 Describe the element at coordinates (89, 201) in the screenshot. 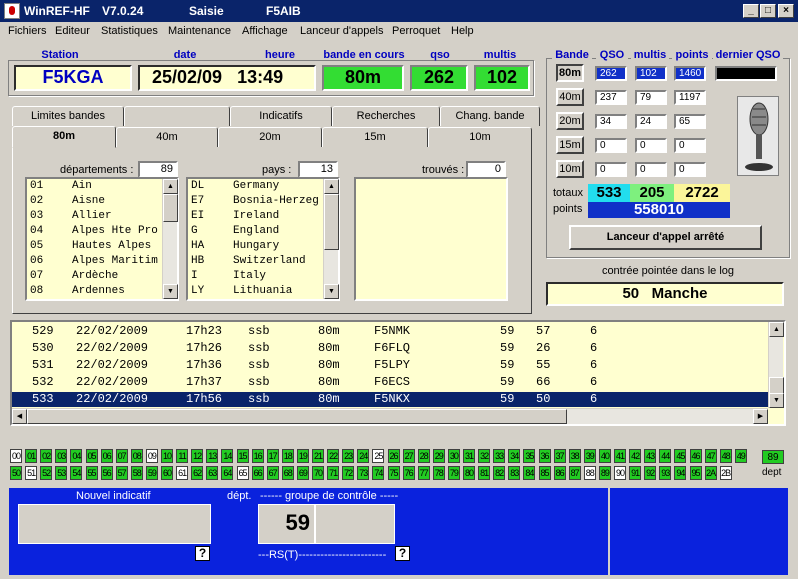

I see `dept-name: Aisne` at that location.